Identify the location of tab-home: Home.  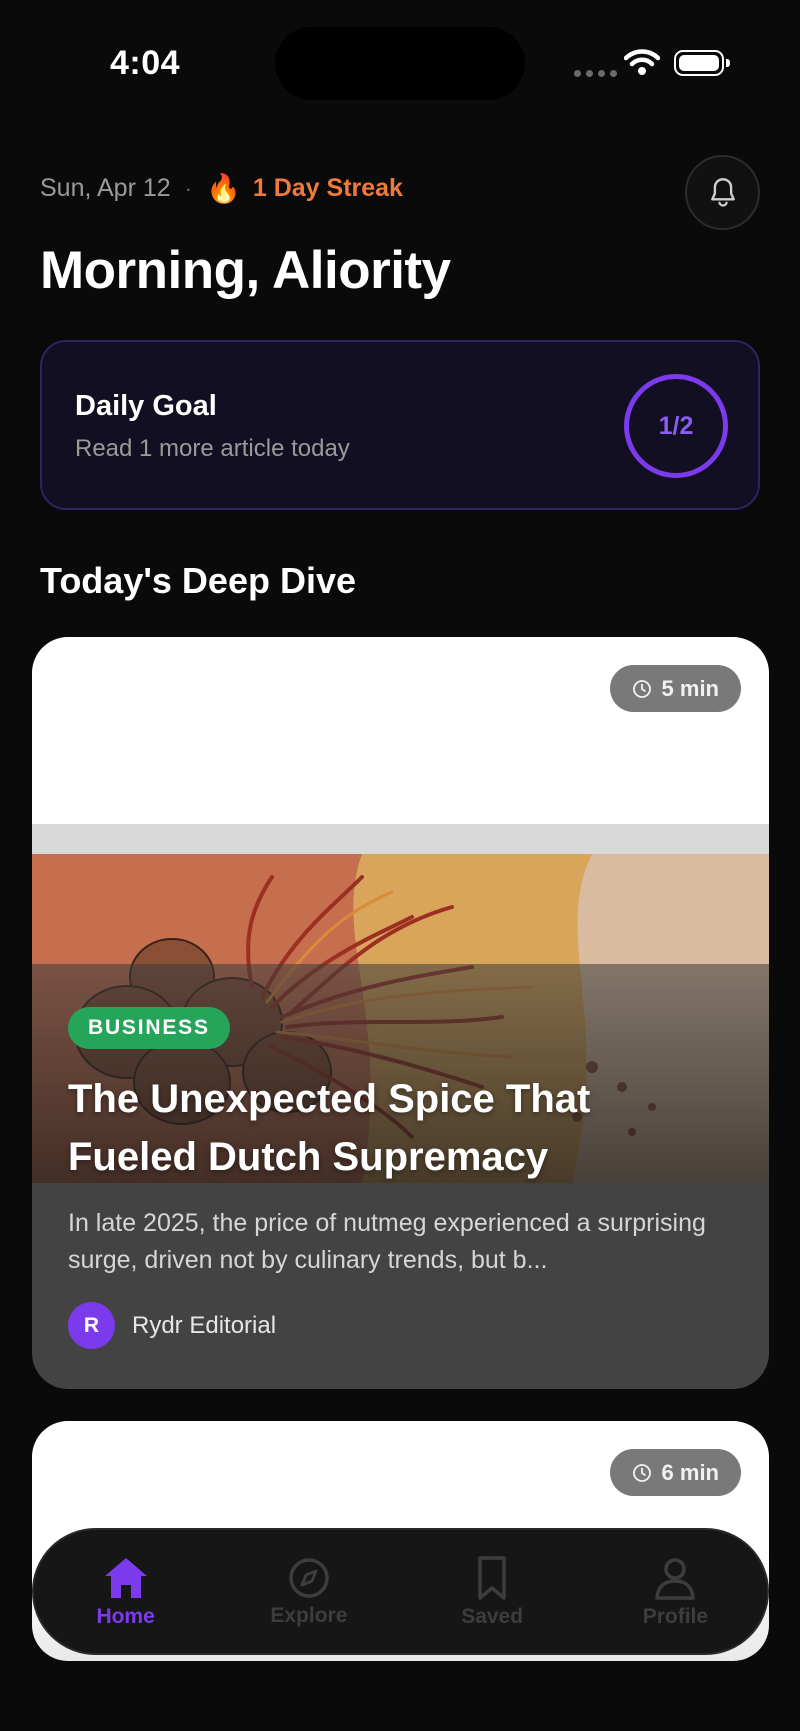
(125, 1591).